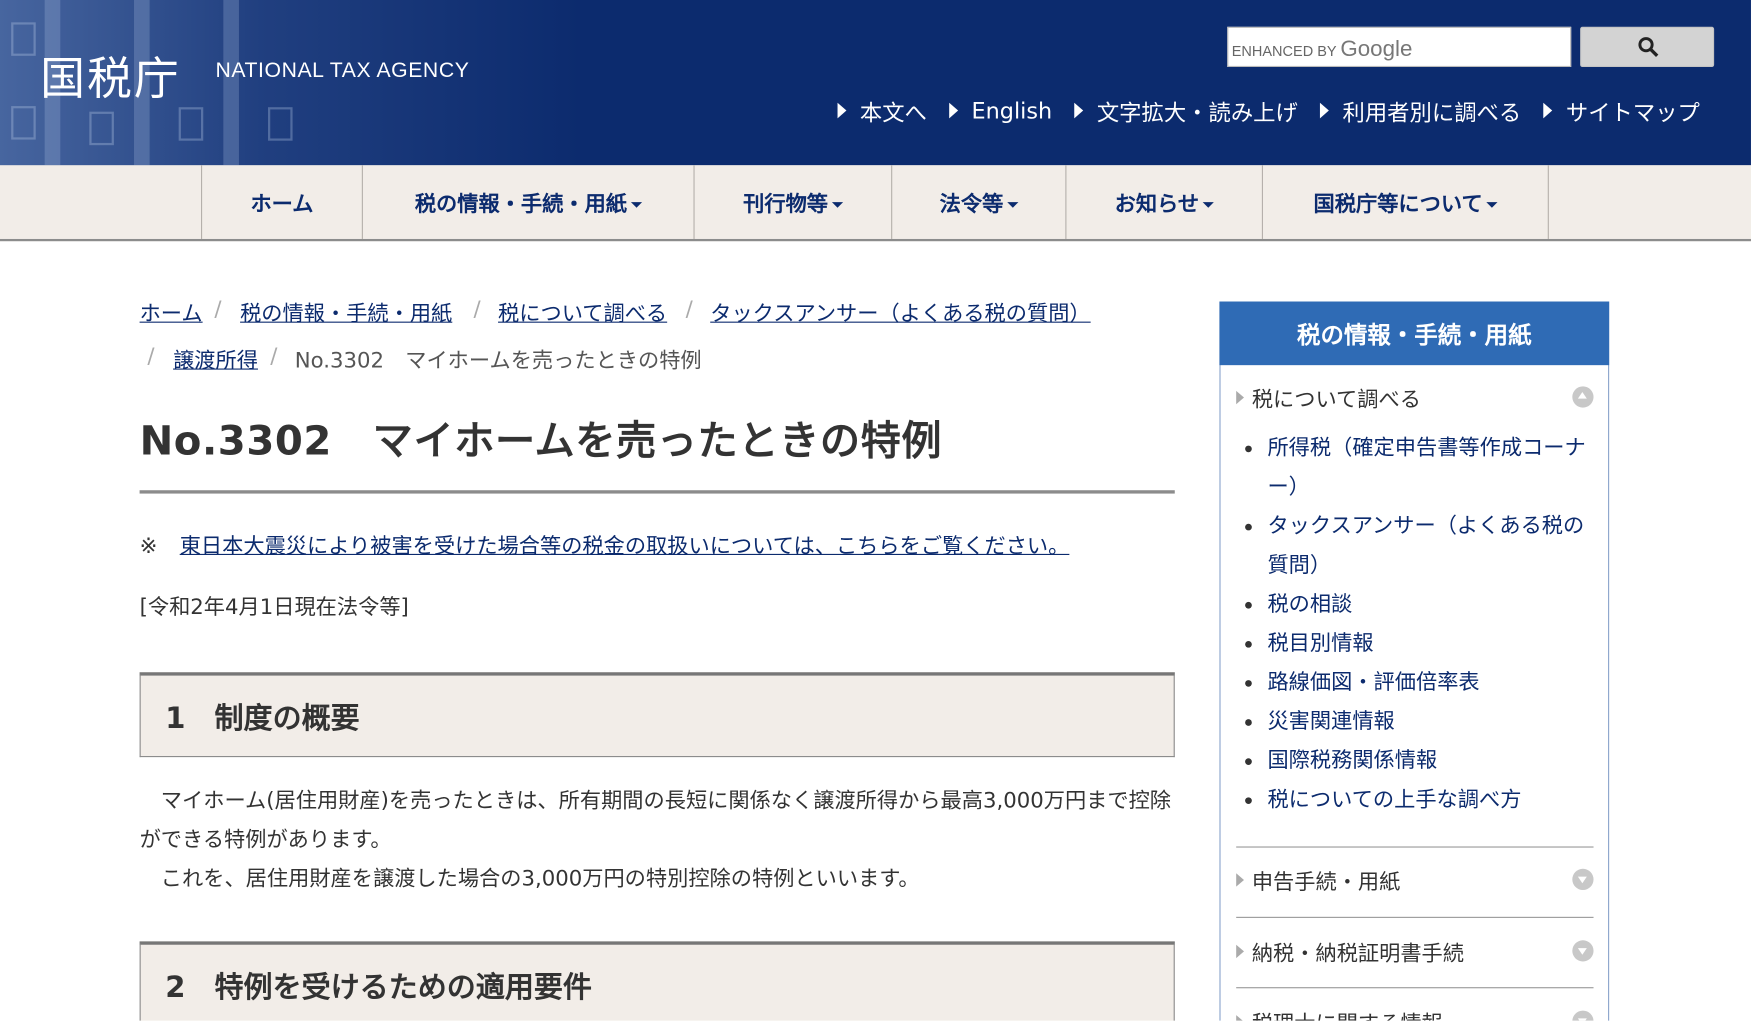 This screenshot has width=1751, height=1021. I want to click on title-divider, so click(657, 492).